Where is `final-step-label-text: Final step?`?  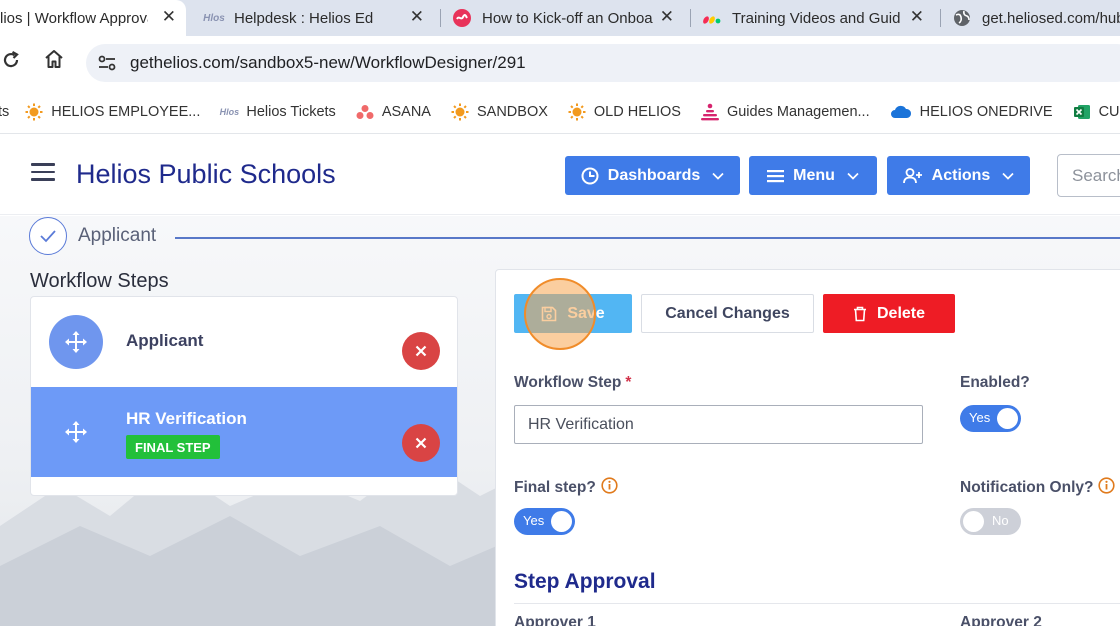
final-step-label-text: Final step? is located at coordinates (555, 487).